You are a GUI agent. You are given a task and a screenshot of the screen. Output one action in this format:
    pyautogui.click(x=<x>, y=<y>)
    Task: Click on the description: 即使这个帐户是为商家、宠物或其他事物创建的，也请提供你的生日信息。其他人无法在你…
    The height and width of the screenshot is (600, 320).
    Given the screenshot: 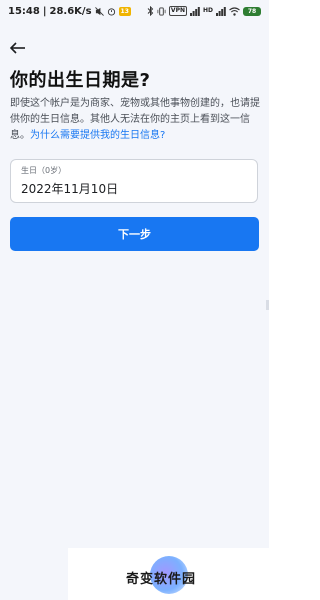 What is the action you would take?
    pyautogui.click(x=136, y=120)
    